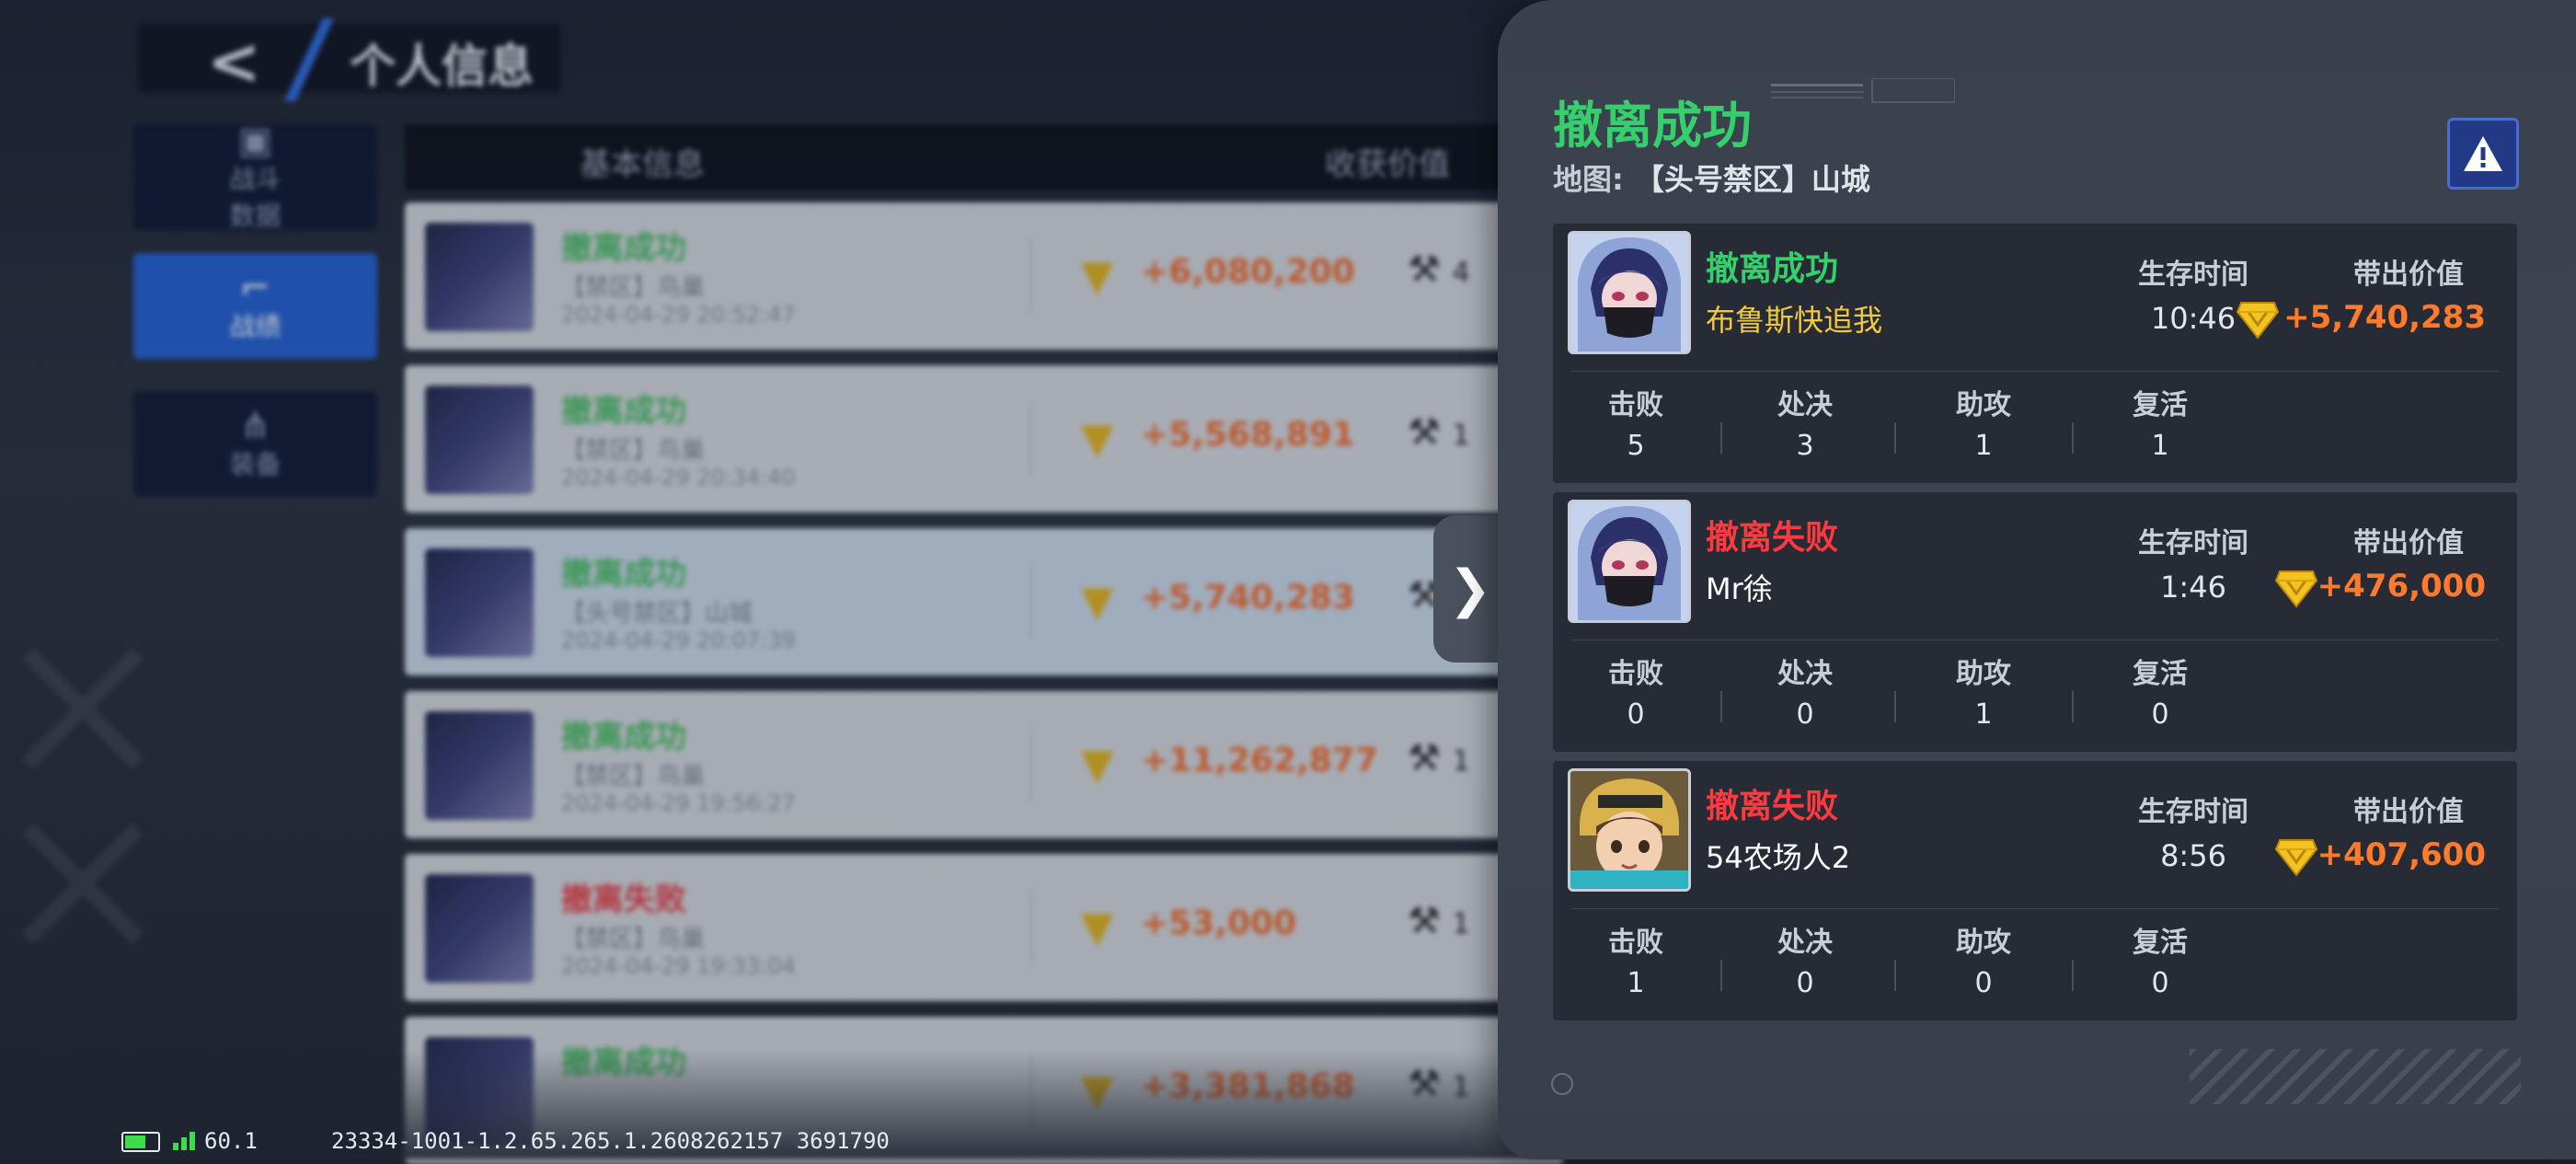 This screenshot has width=2576, height=1164. I want to click on row-value: +5,568,891, so click(1248, 435).